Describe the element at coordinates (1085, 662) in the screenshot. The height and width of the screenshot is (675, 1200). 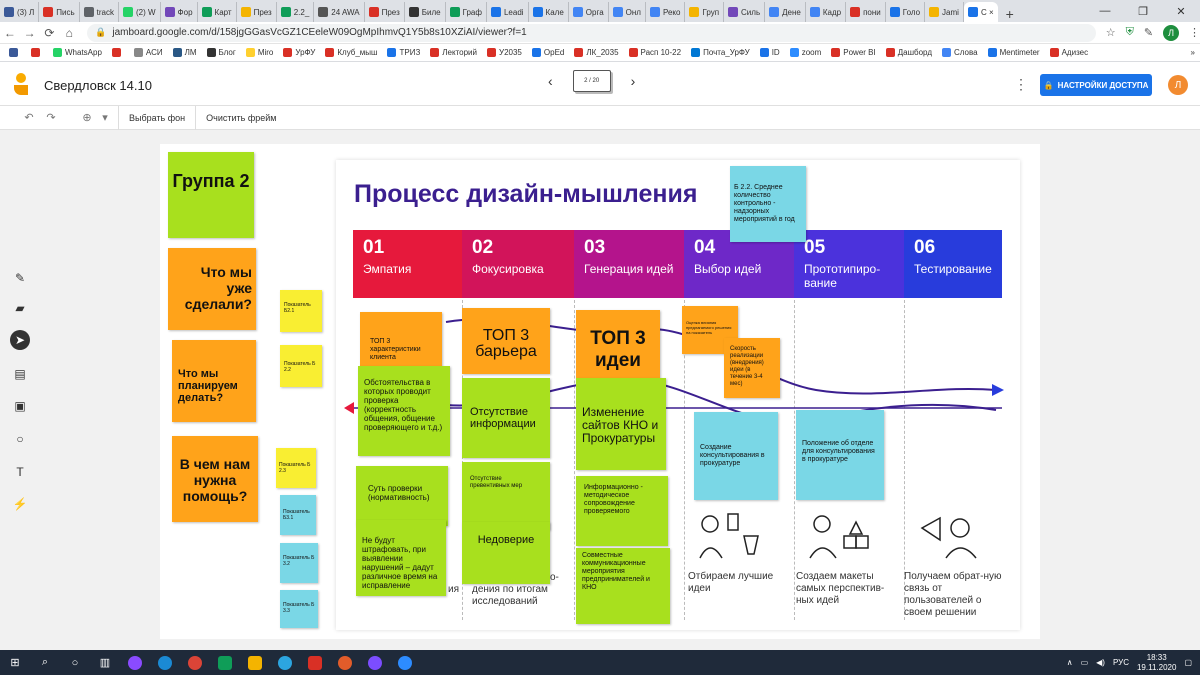
I see `network-icon: ▭` at that location.